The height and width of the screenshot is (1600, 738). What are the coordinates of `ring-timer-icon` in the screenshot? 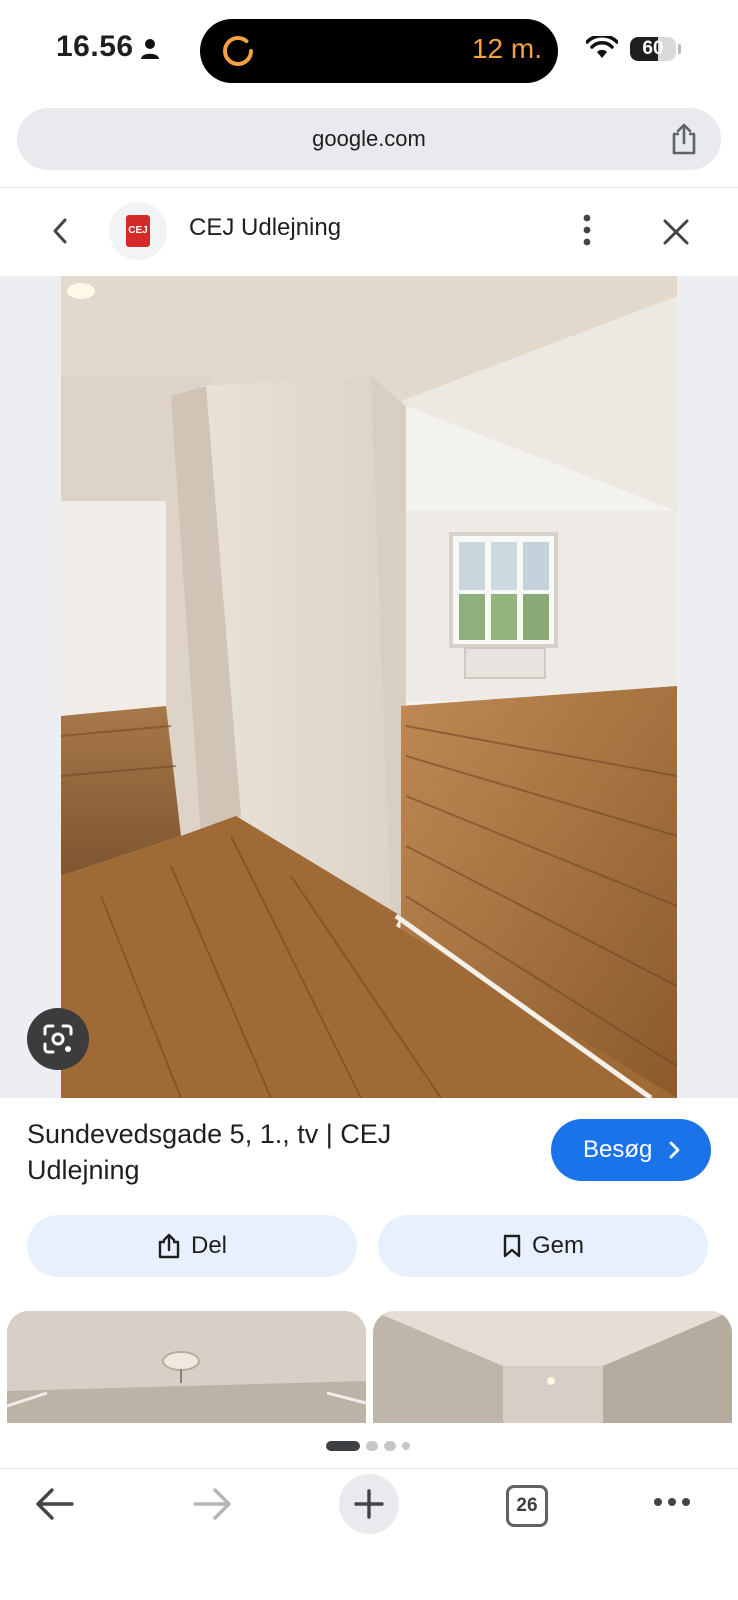 It's located at (238, 51).